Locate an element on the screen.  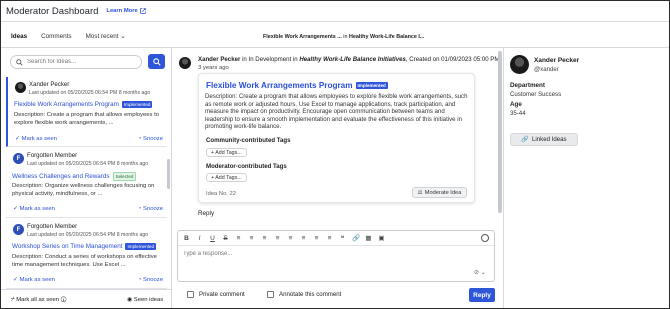
linked-ideas-button: 🔗 Linked Ideas is located at coordinates (544, 139).